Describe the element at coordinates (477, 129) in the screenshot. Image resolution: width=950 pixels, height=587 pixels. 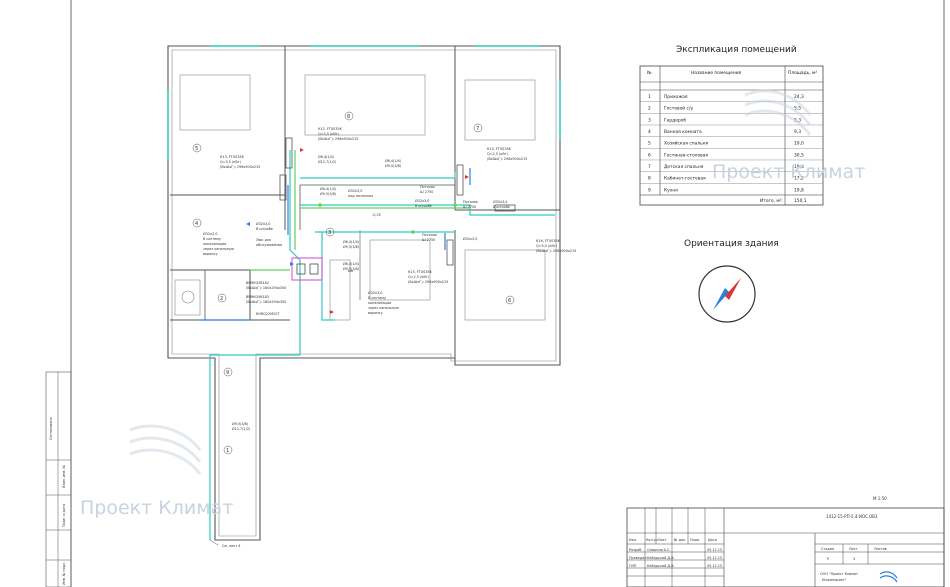
I see `room-number: 7` at that location.